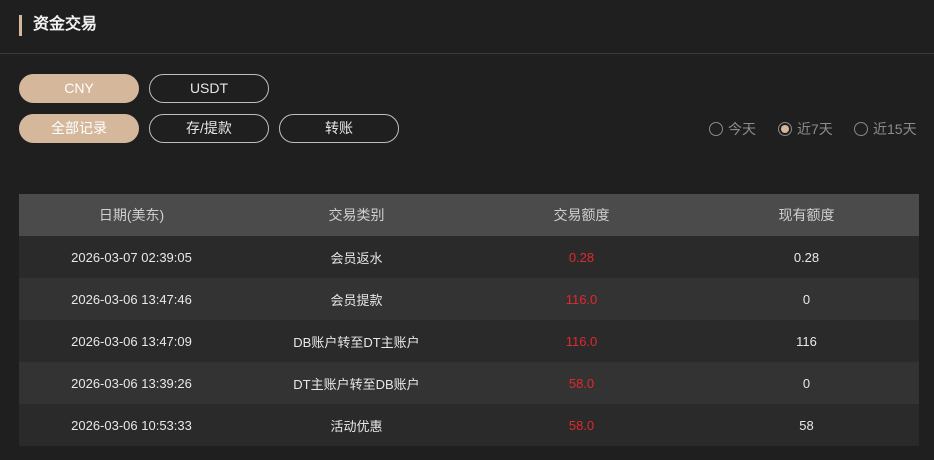 This screenshot has width=934, height=460. What do you see at coordinates (20, 25) in the screenshot?
I see `title-accent-bar` at bounding box center [20, 25].